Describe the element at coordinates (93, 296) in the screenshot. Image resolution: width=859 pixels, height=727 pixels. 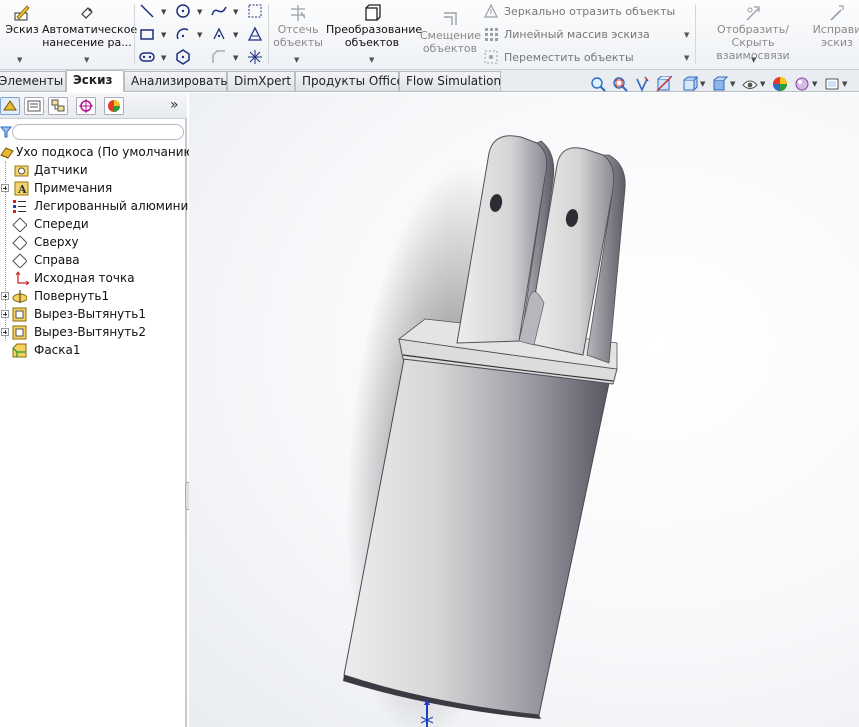
I see `tree-item-revolve1: Повернуть1` at that location.